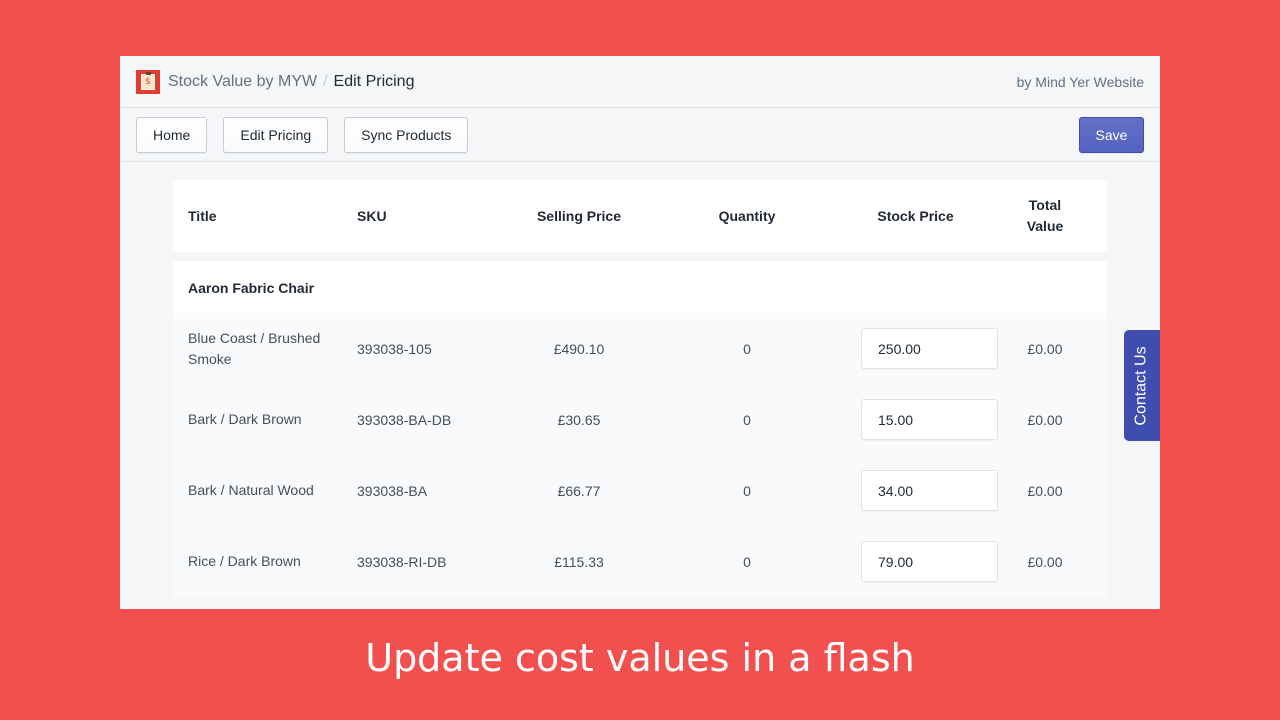 Image resolution: width=1280 pixels, height=720 pixels. What do you see at coordinates (276, 134) in the screenshot?
I see `edit-pricing-button: Edit Pricing` at bounding box center [276, 134].